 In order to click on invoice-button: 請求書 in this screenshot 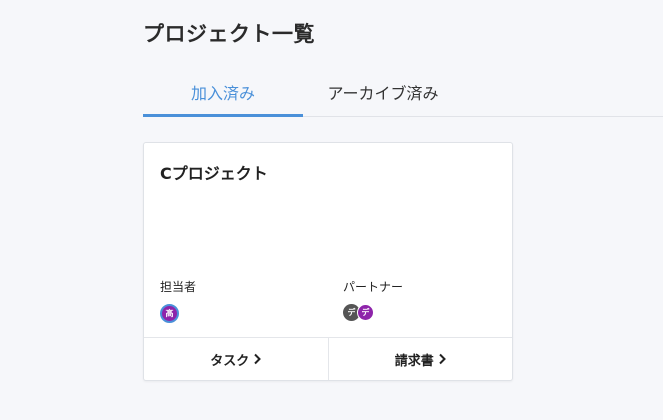, I will do `click(420, 359)`.